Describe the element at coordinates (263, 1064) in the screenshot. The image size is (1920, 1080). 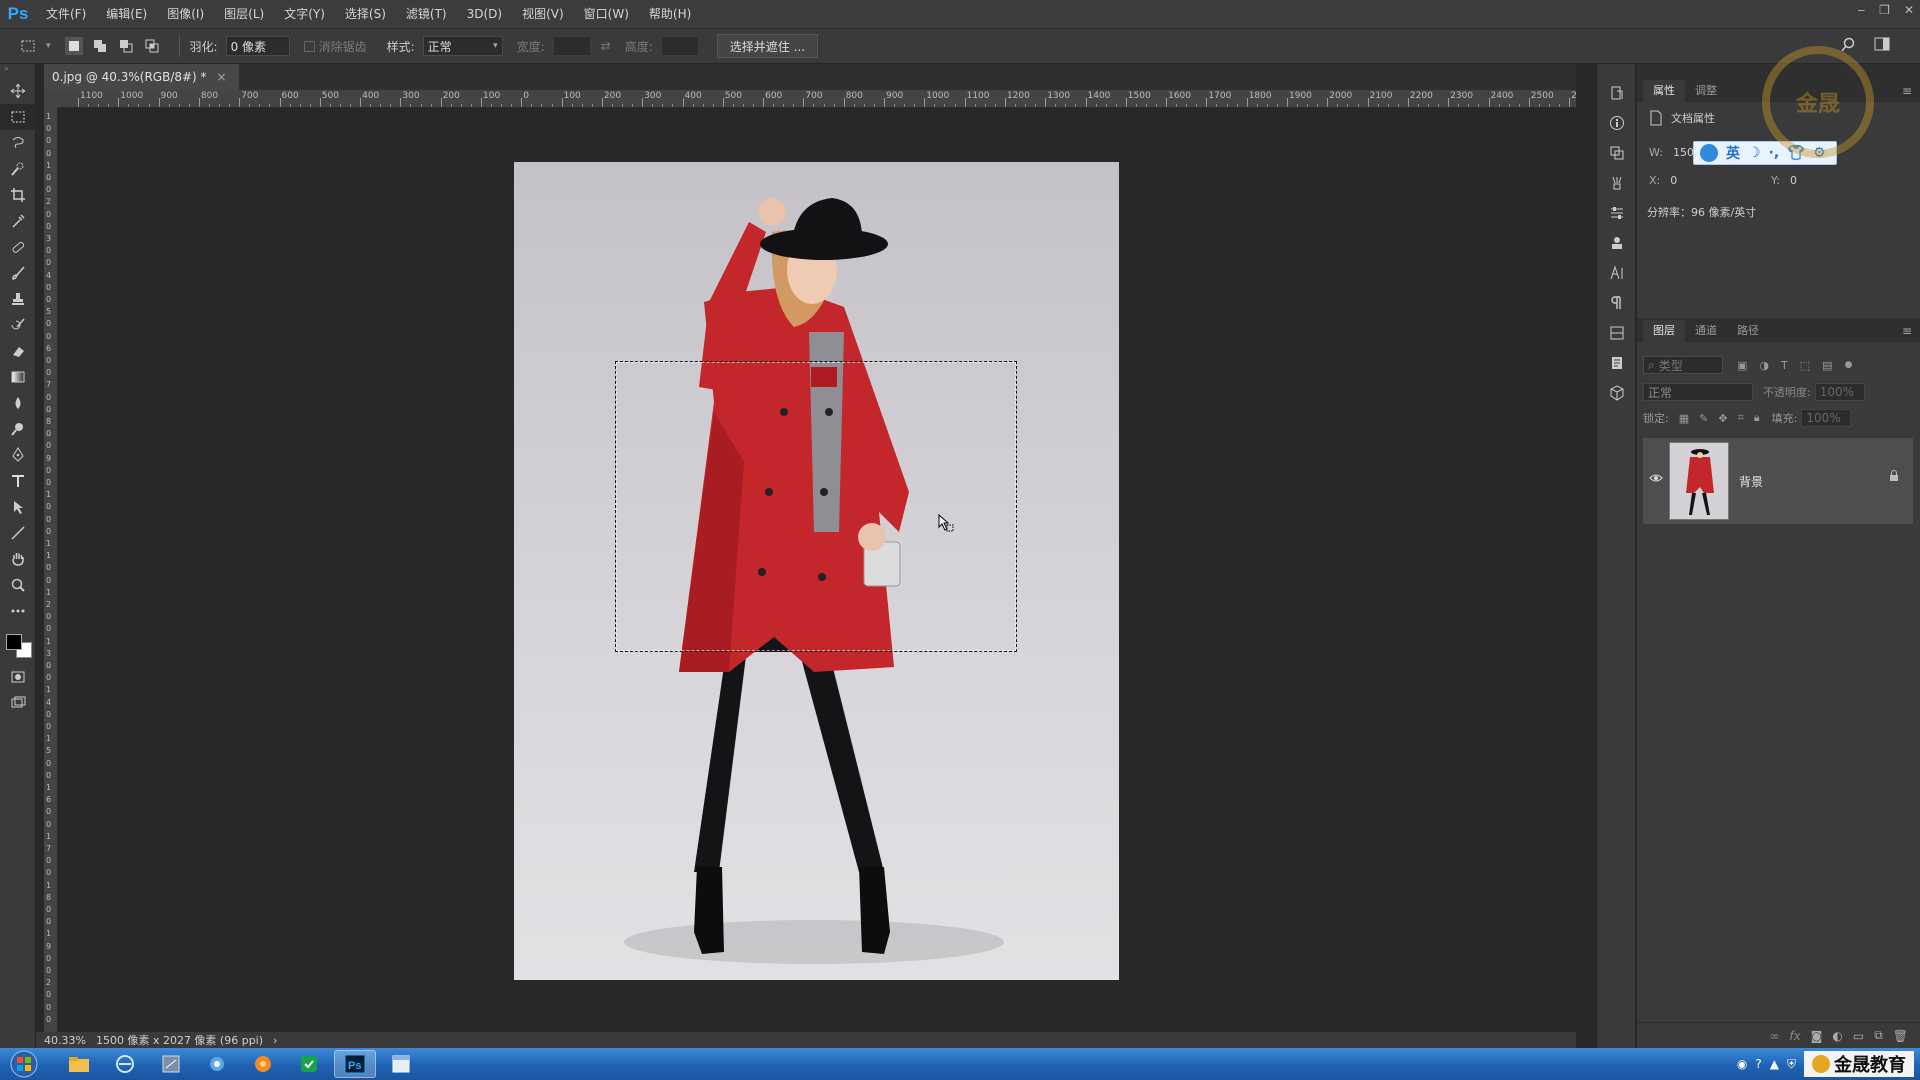
I see `media-icon` at that location.